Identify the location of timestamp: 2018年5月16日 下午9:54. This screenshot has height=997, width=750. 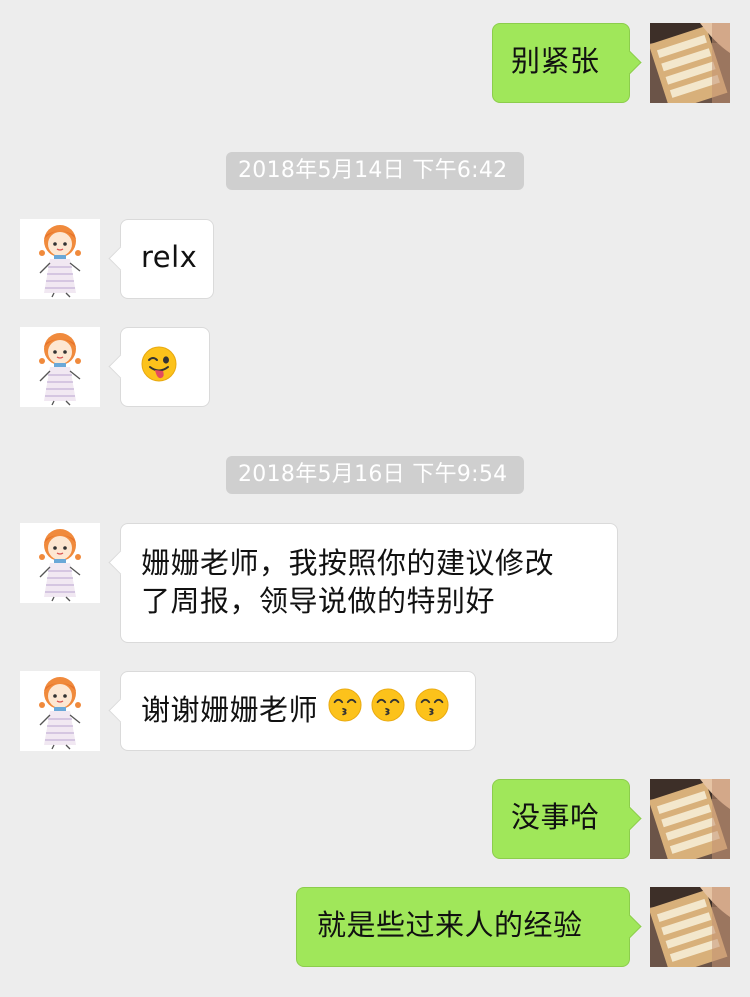
(375, 475).